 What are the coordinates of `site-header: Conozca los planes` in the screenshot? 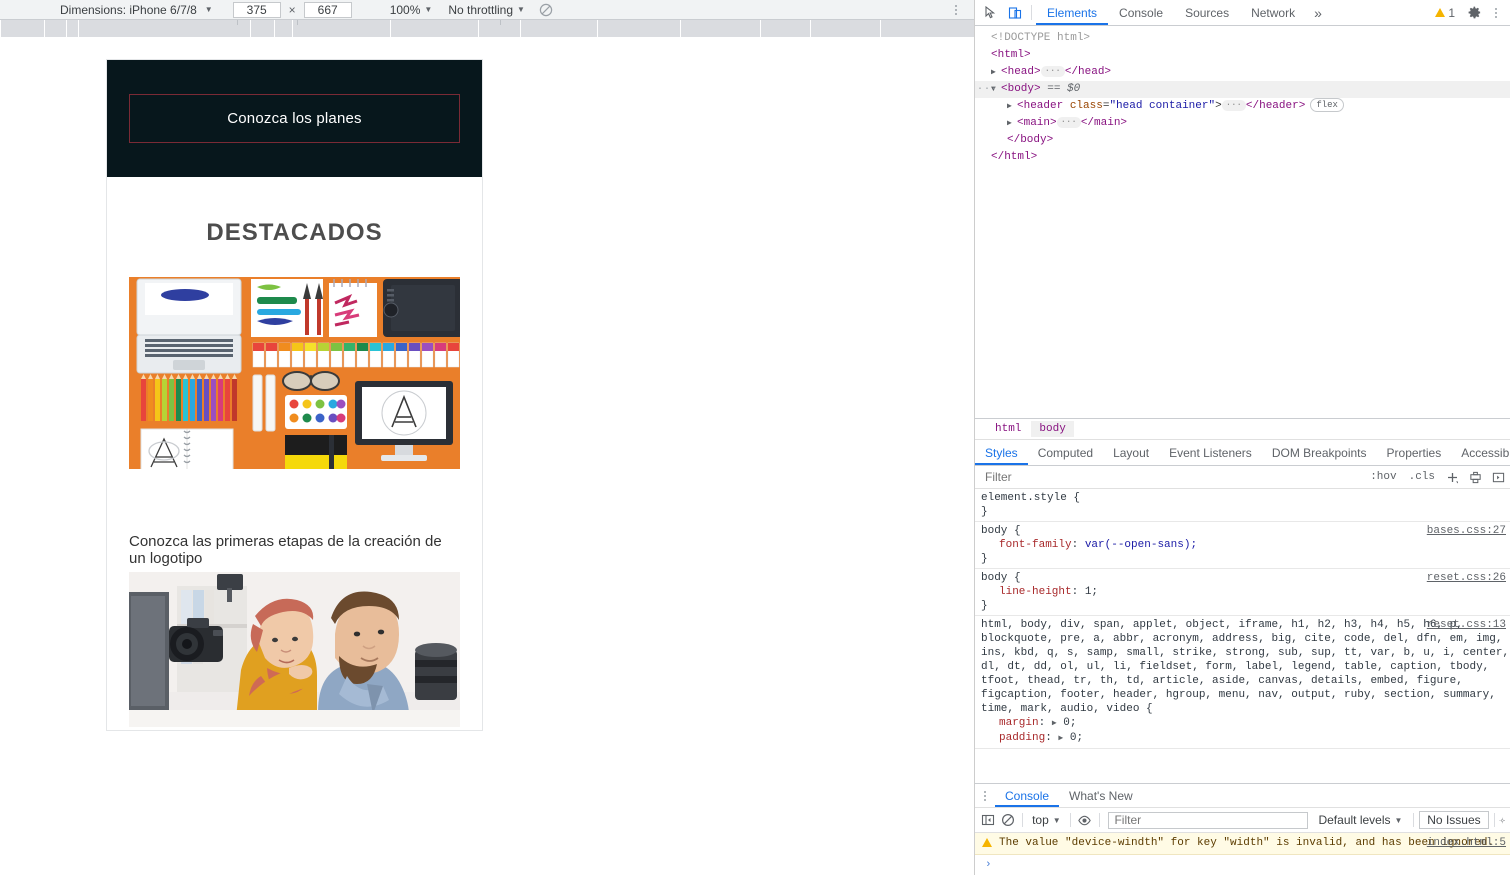 It's located at (294, 118).